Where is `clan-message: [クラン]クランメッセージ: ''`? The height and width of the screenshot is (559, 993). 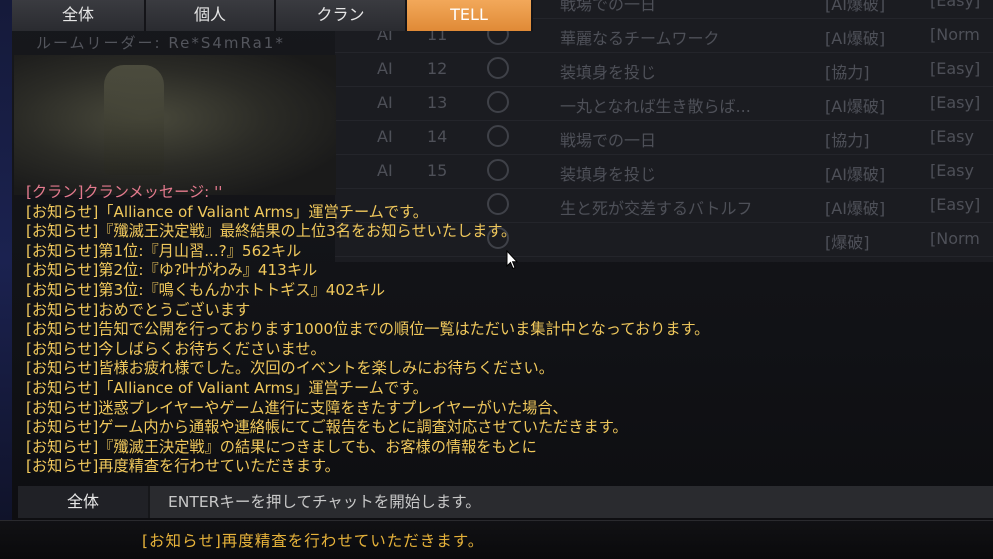
clan-message: [クラン]クランメッセージ: '' is located at coordinates (124, 192).